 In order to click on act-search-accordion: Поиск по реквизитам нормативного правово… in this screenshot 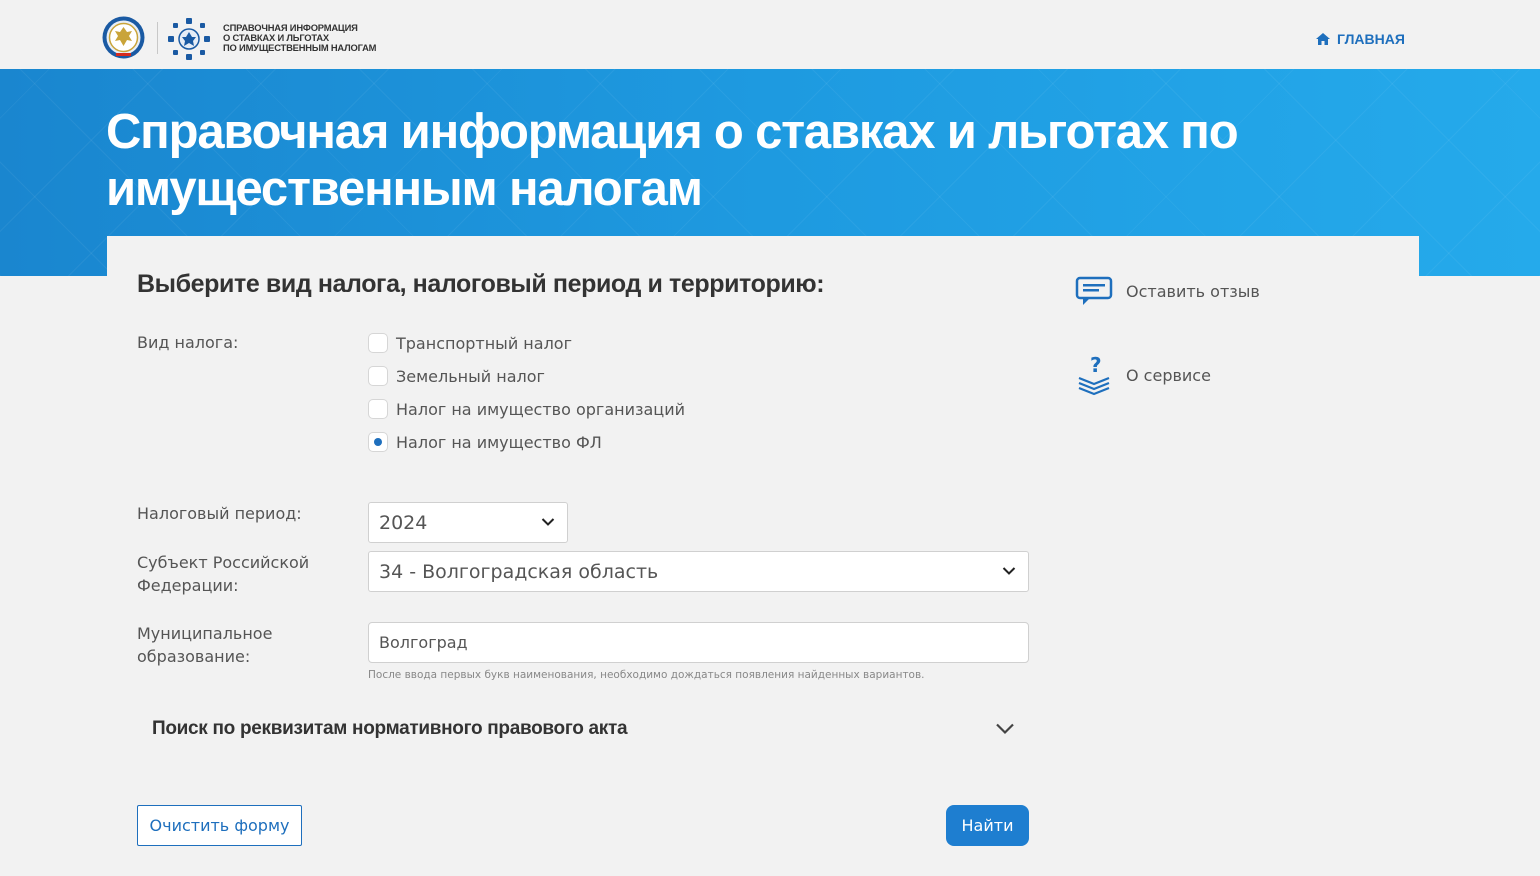, I will do `click(583, 731)`.